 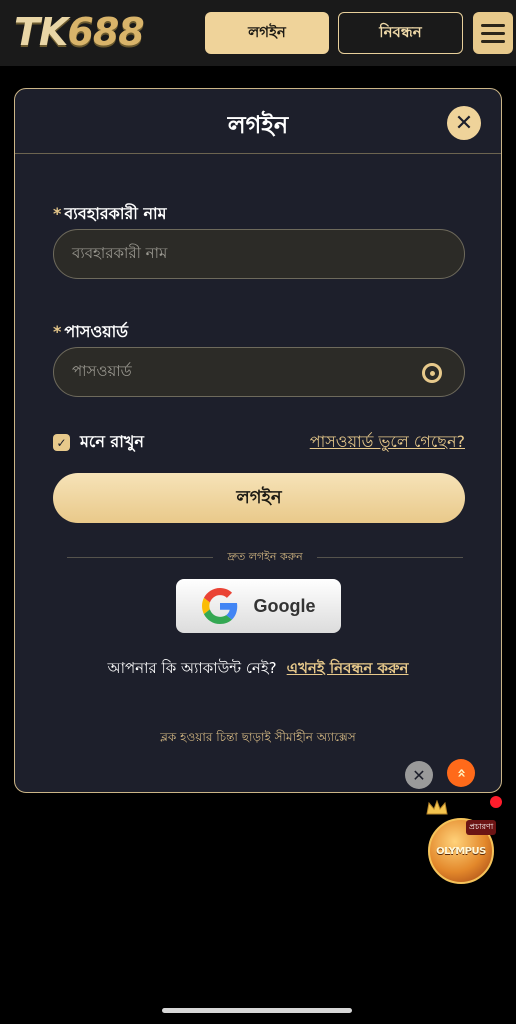 I want to click on logo-letters: TK, so click(x=41, y=32).